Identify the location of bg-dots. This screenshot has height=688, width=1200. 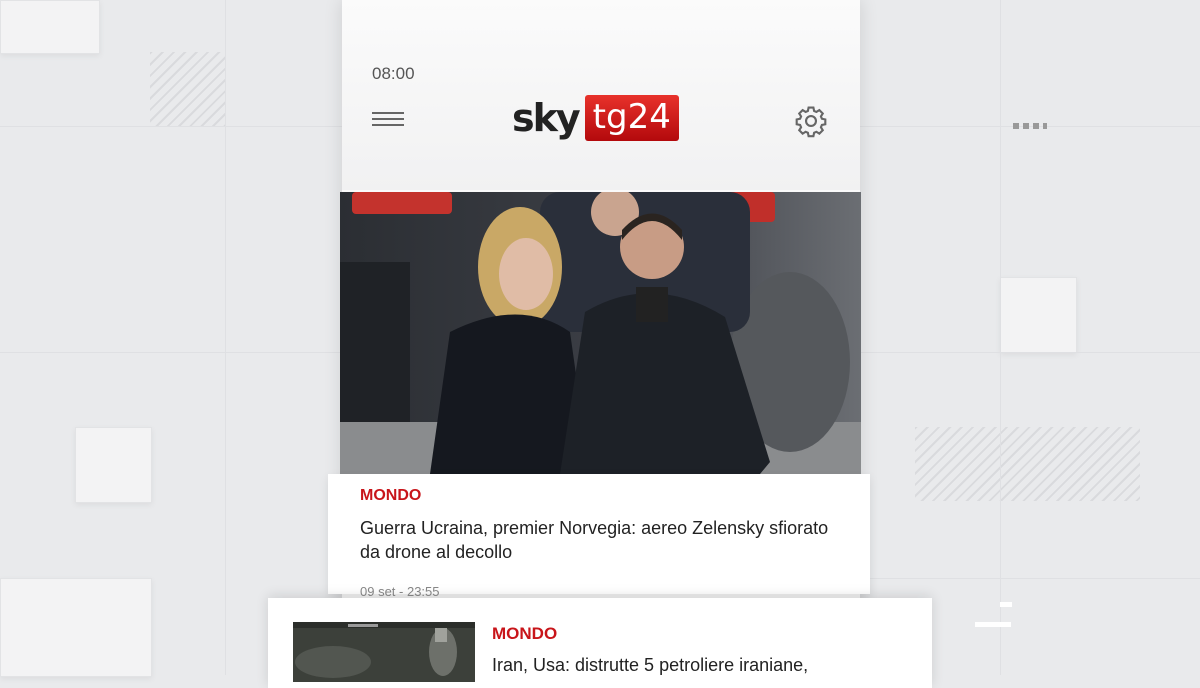
(1030, 126).